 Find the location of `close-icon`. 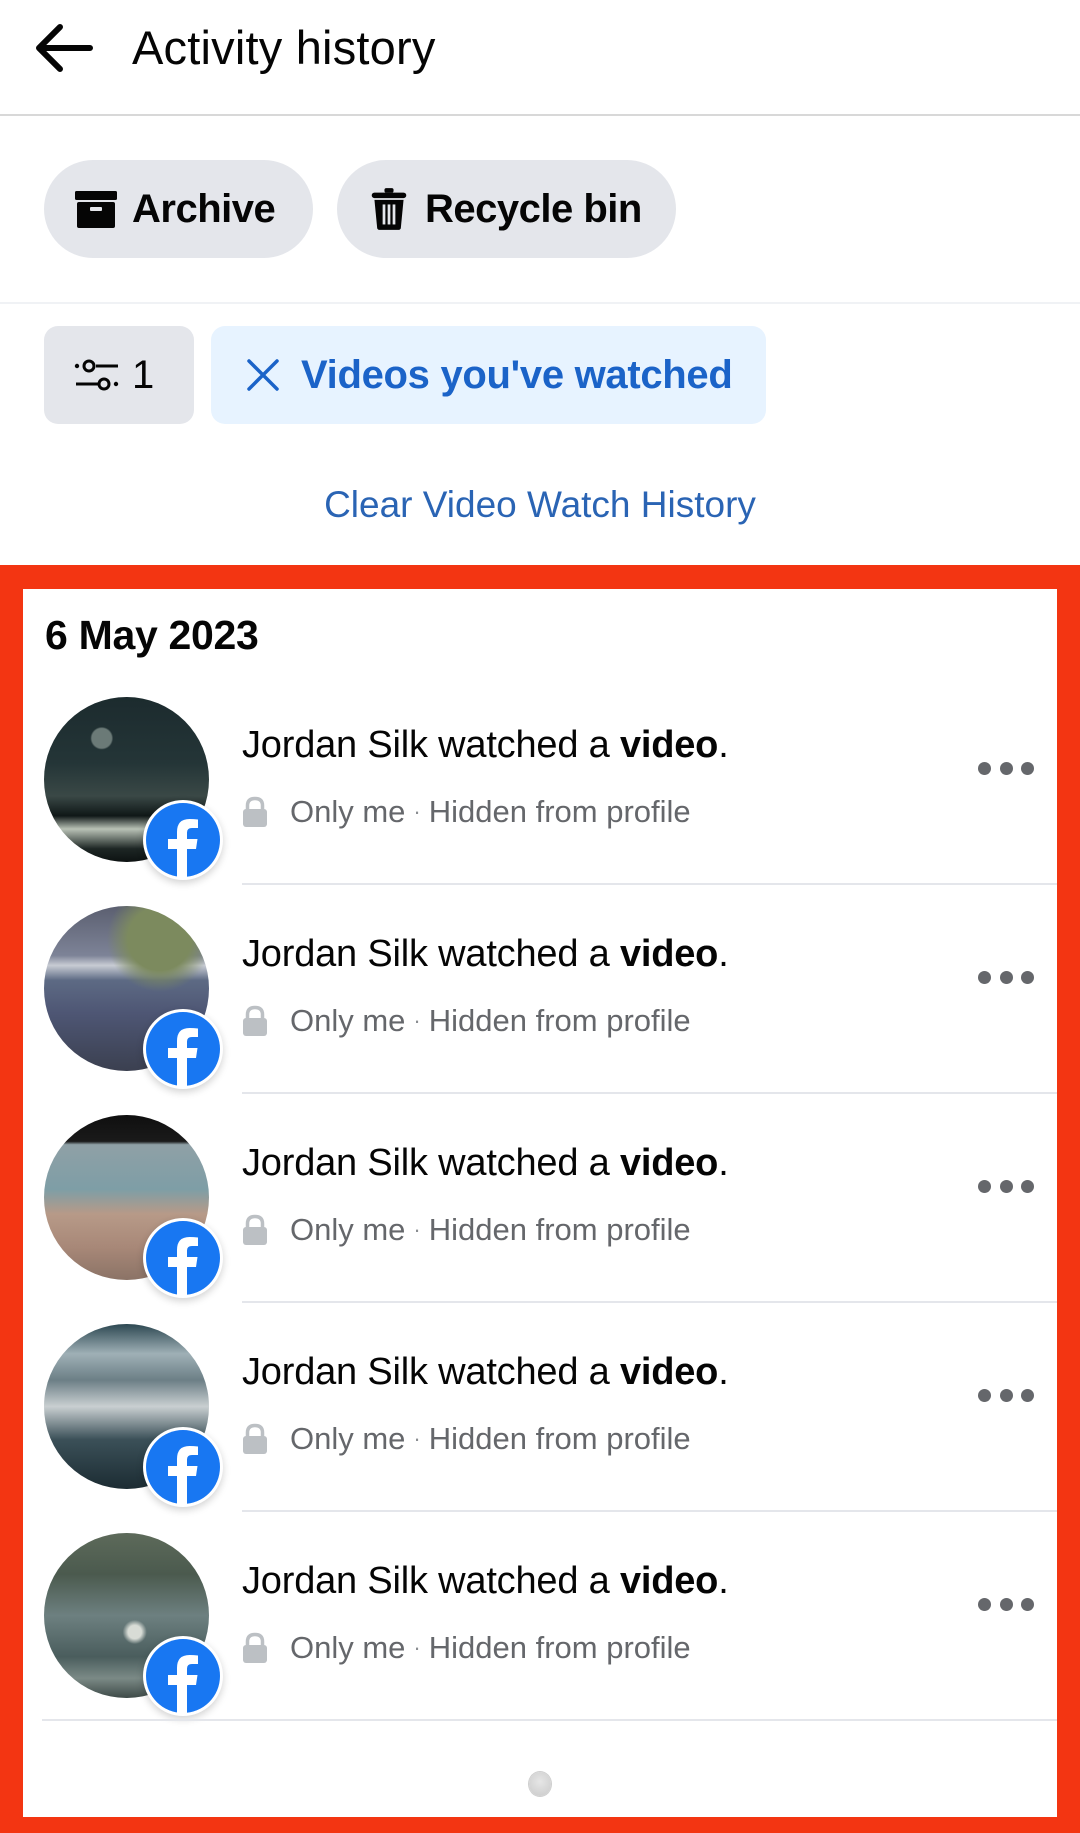

close-icon is located at coordinates (263, 375).